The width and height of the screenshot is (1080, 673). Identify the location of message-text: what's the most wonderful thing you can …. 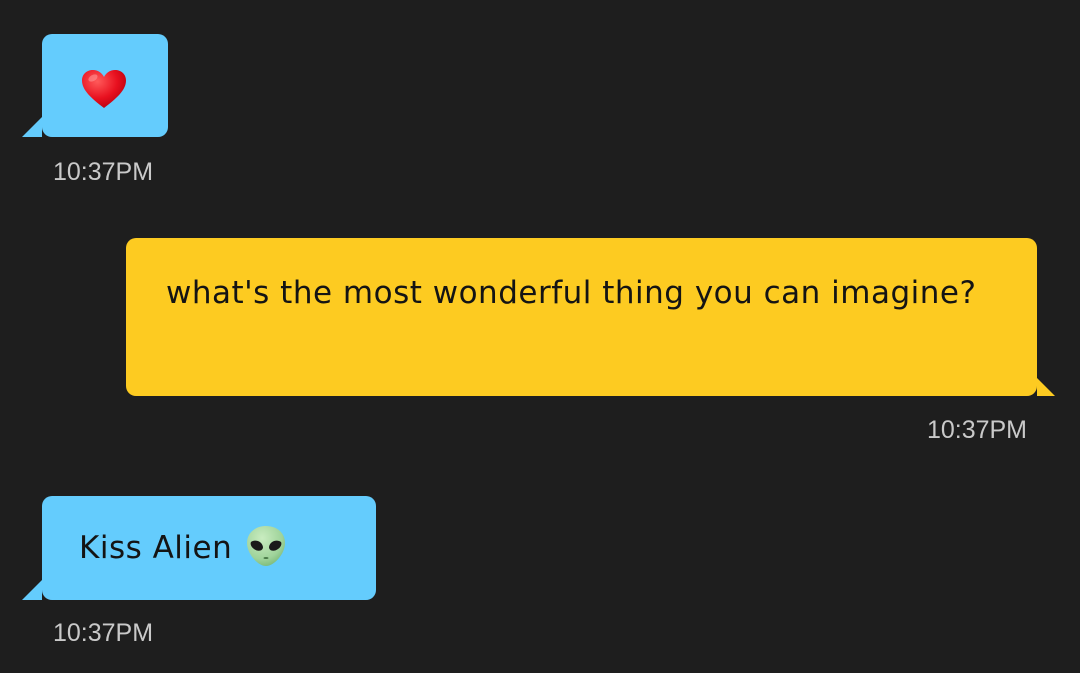
(571, 293).